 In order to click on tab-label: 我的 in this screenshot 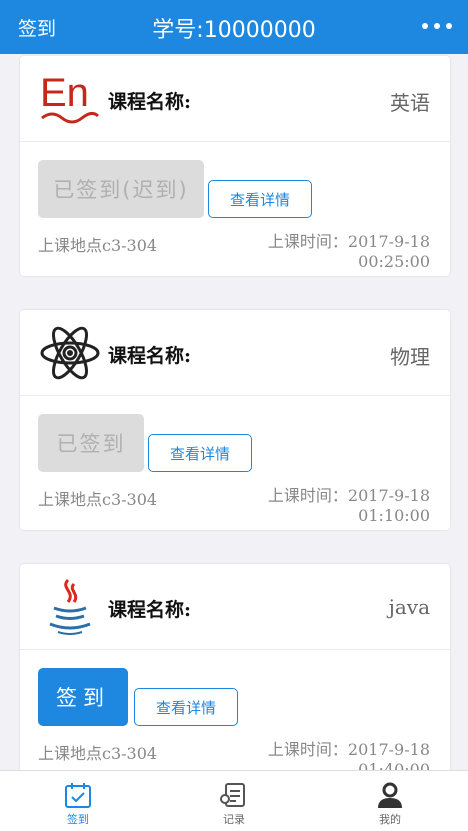, I will do `click(390, 819)`.